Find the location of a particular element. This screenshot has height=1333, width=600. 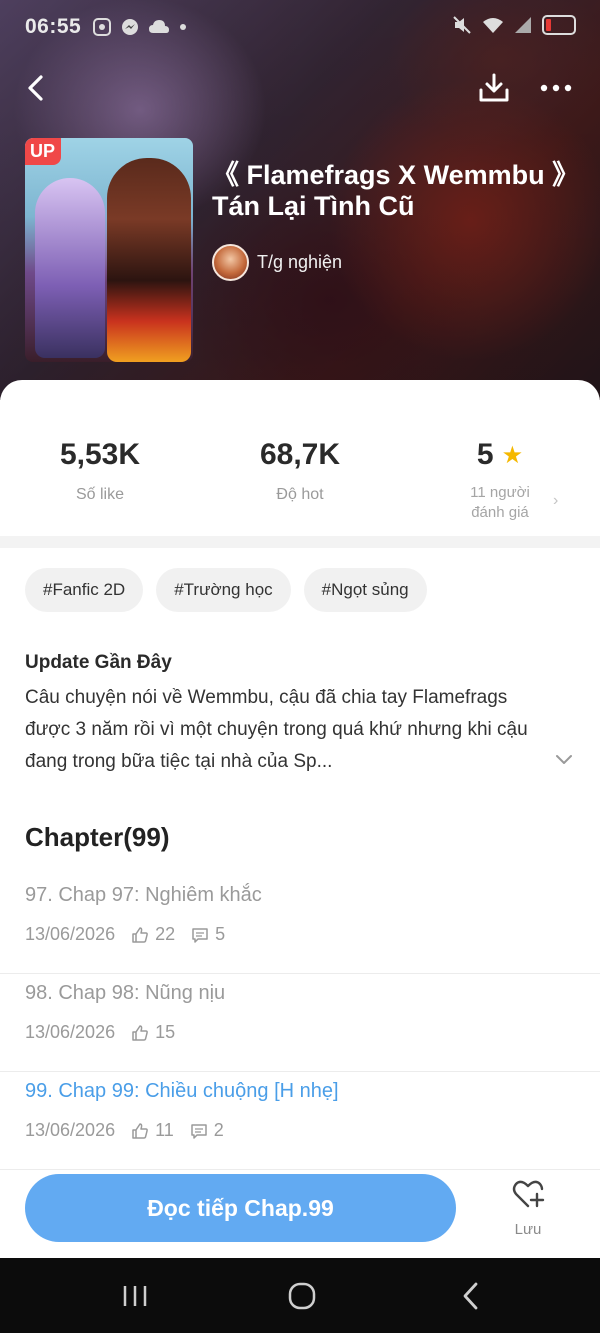

cloud-icon is located at coordinates (159, 26).